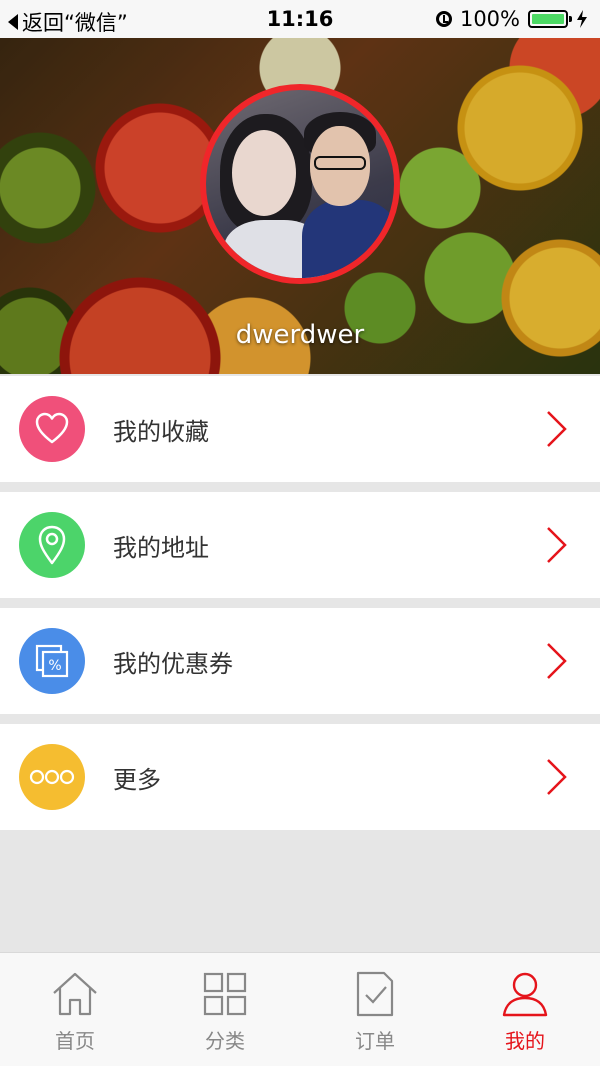  Describe the element at coordinates (300, 19) in the screenshot. I see `status-bar: 返回“微信” 11:16 100%` at that location.